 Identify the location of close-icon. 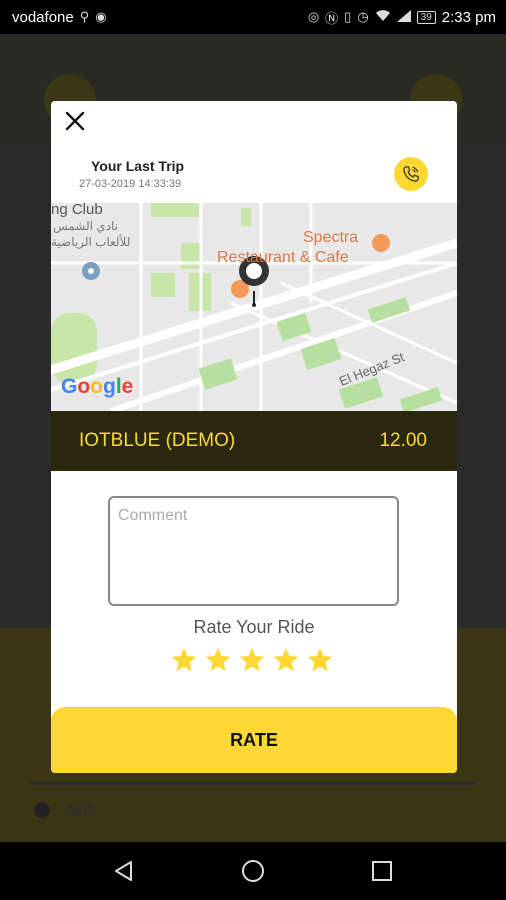
(75, 121).